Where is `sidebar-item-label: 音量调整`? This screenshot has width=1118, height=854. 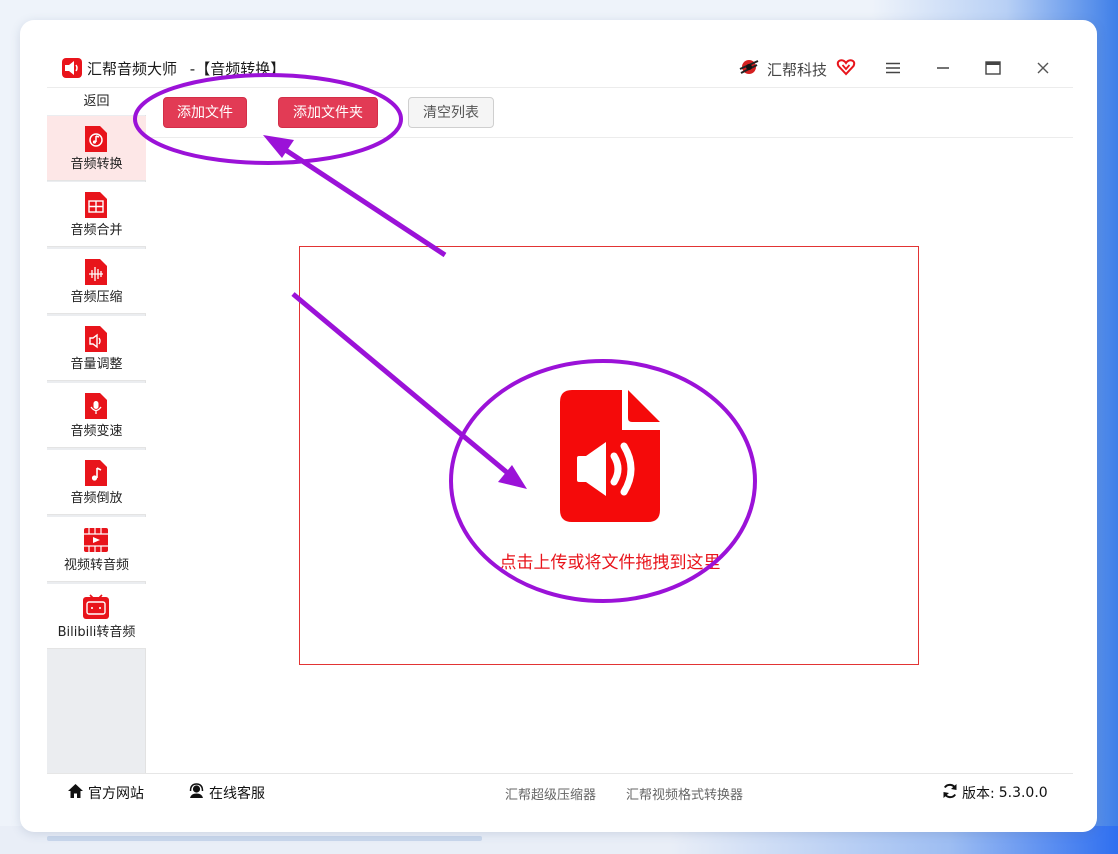 sidebar-item-label: 音量调整 is located at coordinates (96, 364).